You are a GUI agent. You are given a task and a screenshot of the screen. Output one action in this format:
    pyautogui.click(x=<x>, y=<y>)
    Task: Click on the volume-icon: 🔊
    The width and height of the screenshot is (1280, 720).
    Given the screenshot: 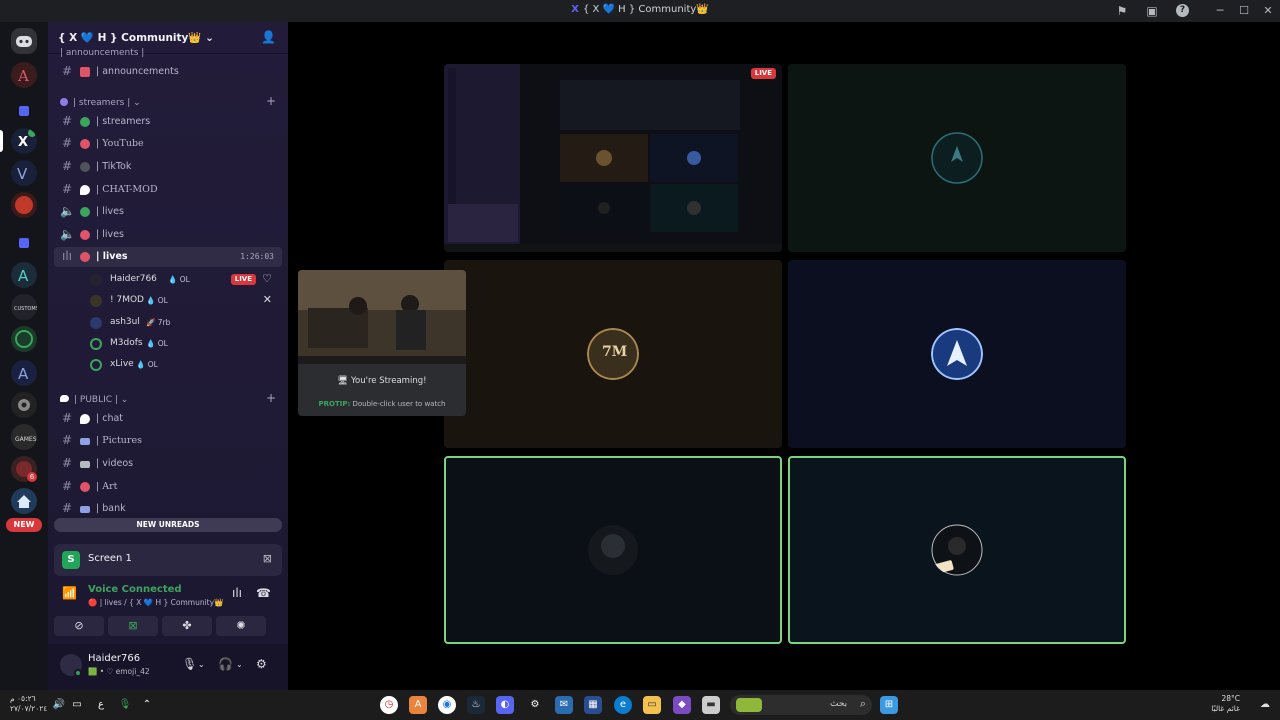 What is the action you would take?
    pyautogui.click(x=59, y=705)
    